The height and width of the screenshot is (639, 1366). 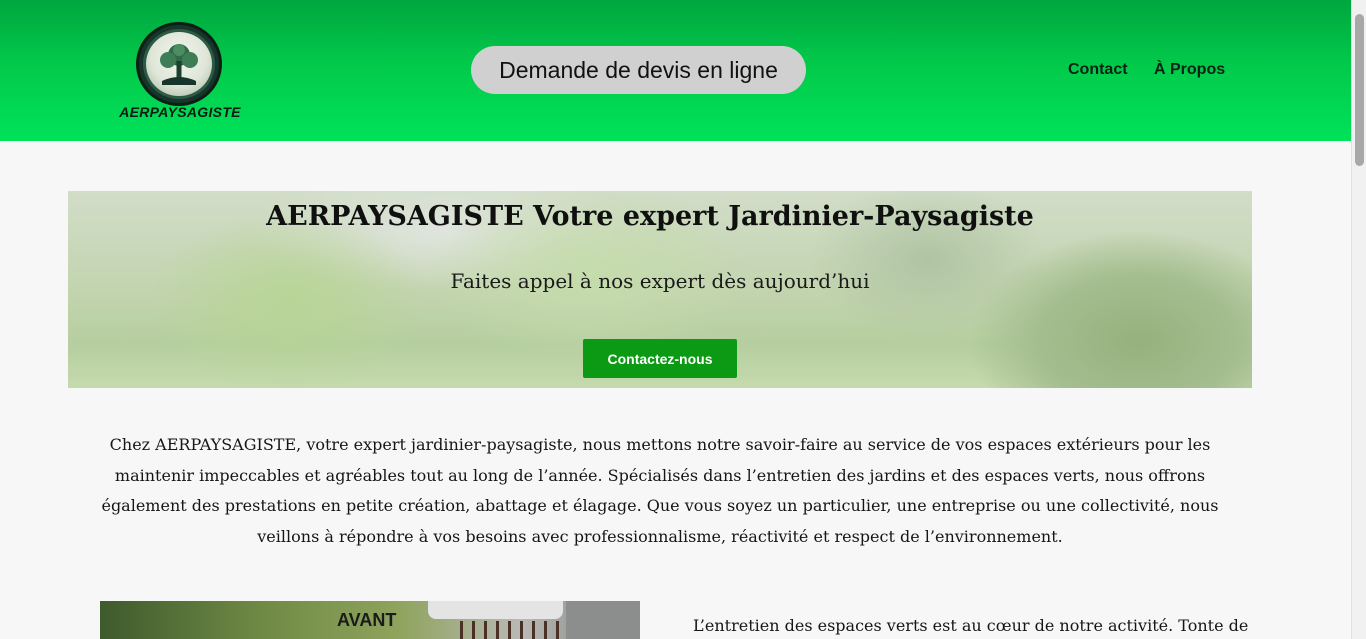 What do you see at coordinates (1189, 70) in the screenshot?
I see `nav-about-link: À Propos` at bounding box center [1189, 70].